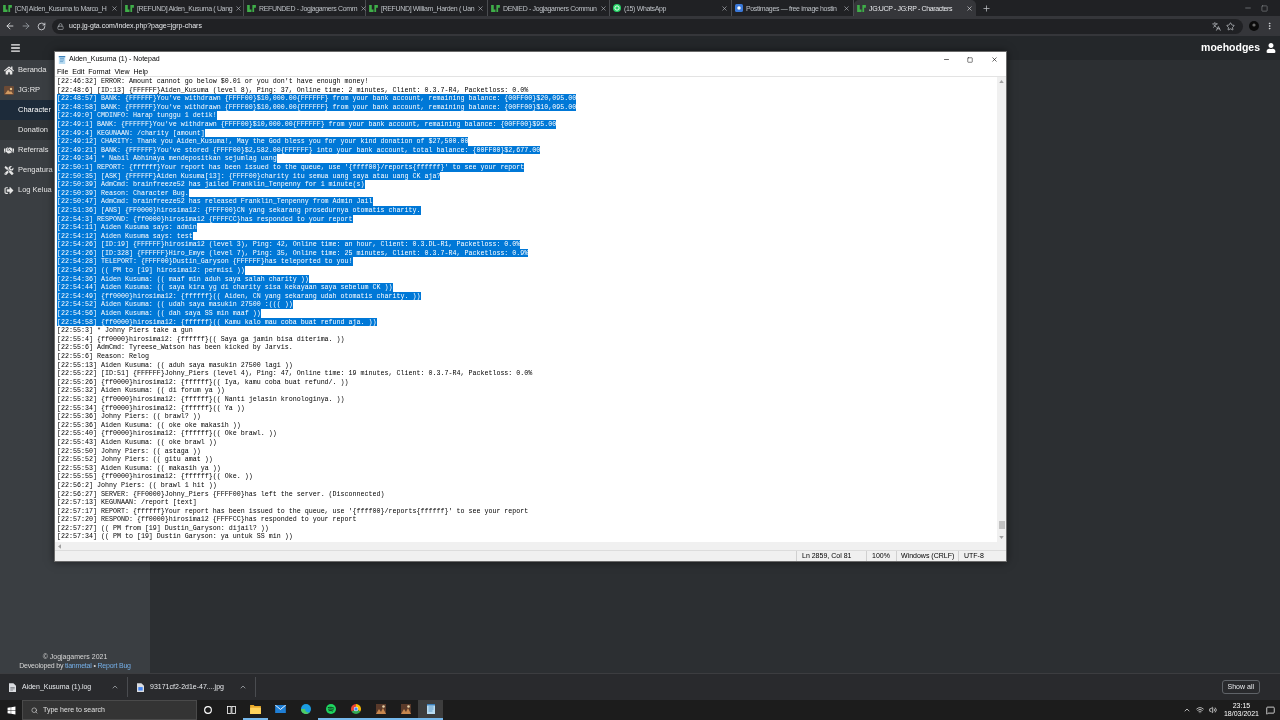 The image size is (1280, 720). Describe the element at coordinates (1216, 26) in the screenshot. I see `translate-icon` at that location.